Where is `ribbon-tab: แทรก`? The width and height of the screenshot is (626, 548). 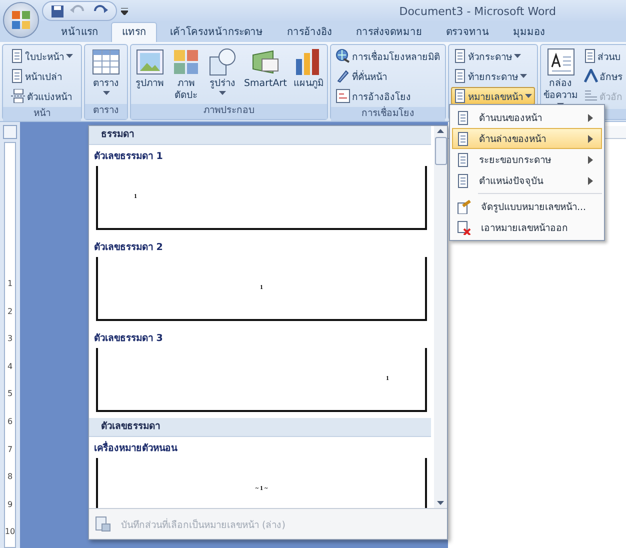
ribbon-tab: แทรก is located at coordinates (134, 32).